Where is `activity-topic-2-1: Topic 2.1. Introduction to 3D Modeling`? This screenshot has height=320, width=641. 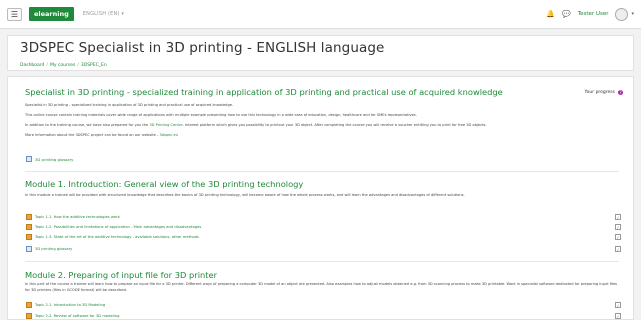
activity-topic-2-1: Topic 2.1. Introduction to 3D Modeling is located at coordinates (65, 305).